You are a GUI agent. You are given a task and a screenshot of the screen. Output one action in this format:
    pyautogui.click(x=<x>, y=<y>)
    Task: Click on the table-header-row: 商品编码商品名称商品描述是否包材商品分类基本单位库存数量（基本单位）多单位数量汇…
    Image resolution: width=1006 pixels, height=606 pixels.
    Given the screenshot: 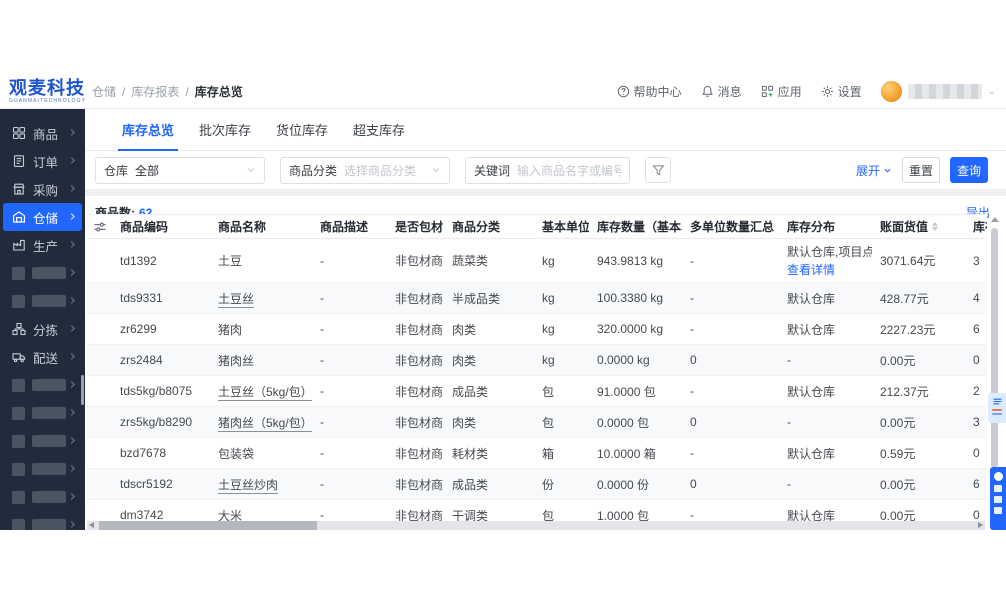 What is the action you would take?
    pyautogui.click(x=537, y=226)
    